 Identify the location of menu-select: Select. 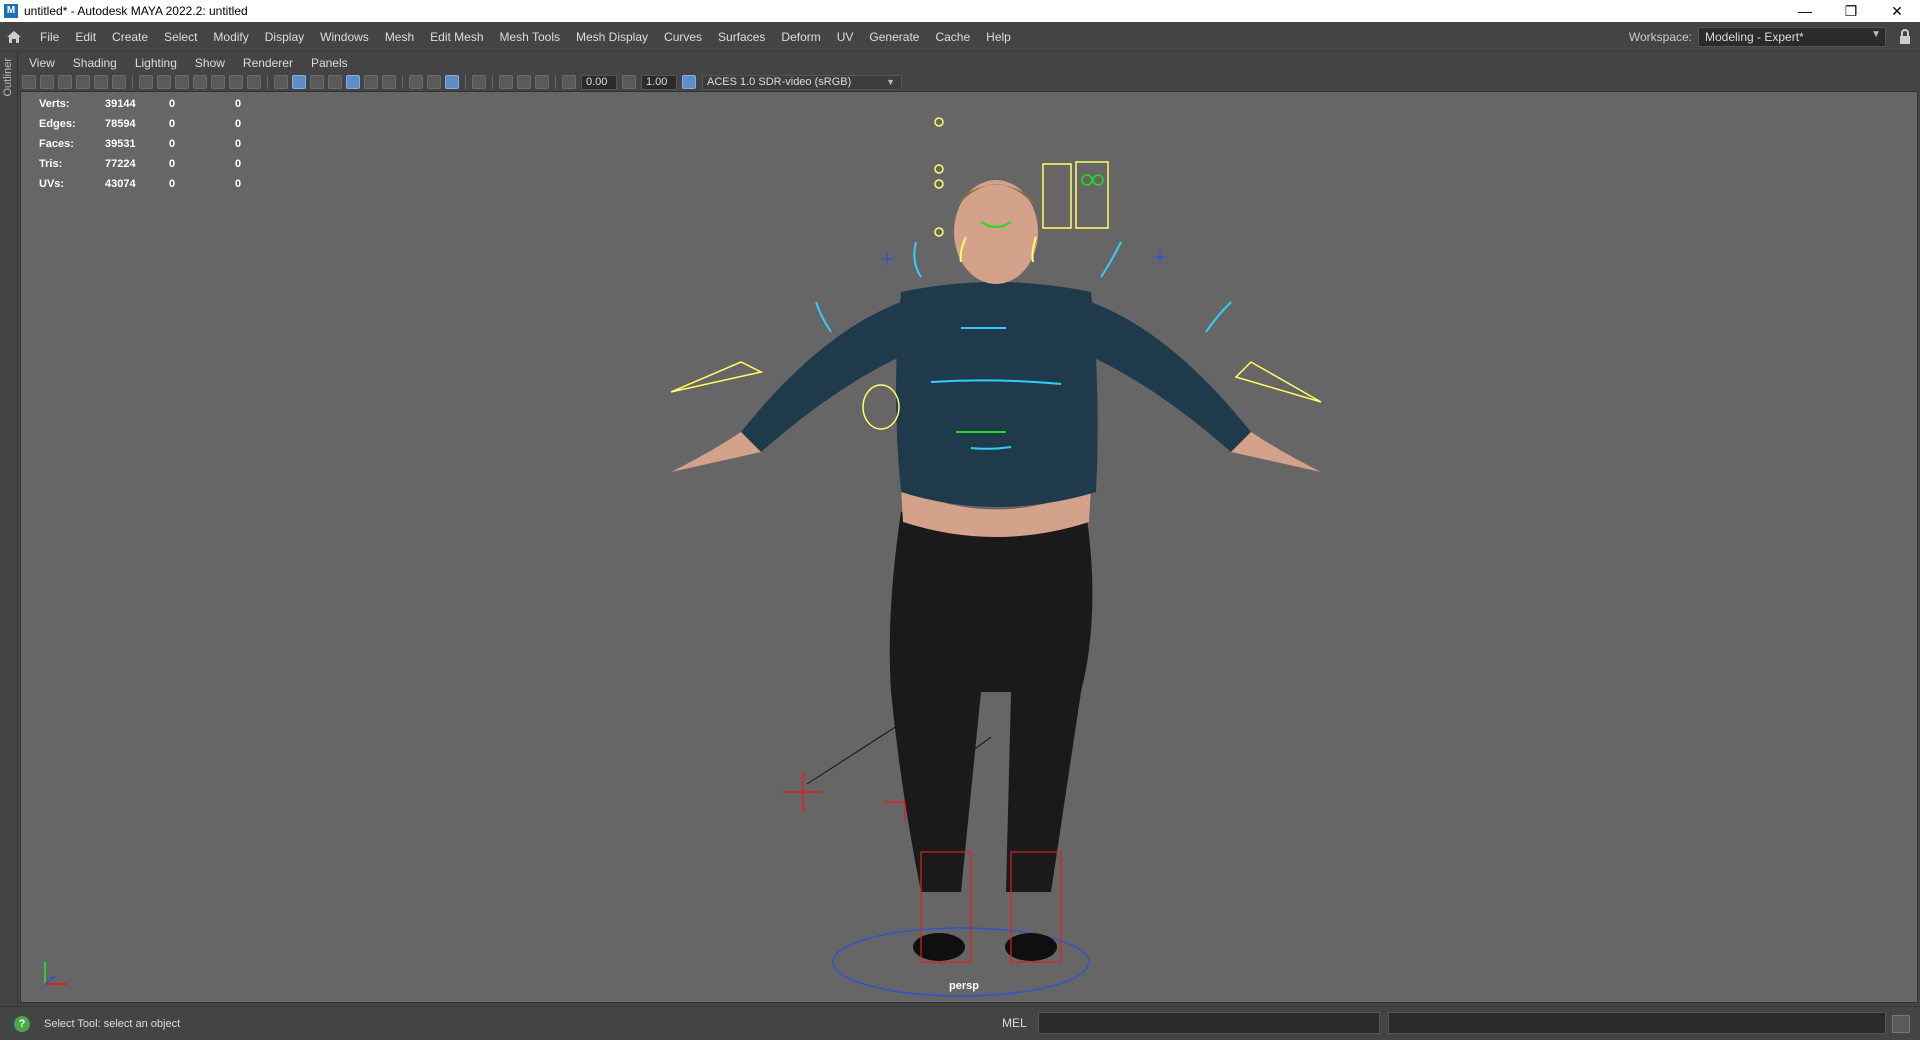
(180, 37).